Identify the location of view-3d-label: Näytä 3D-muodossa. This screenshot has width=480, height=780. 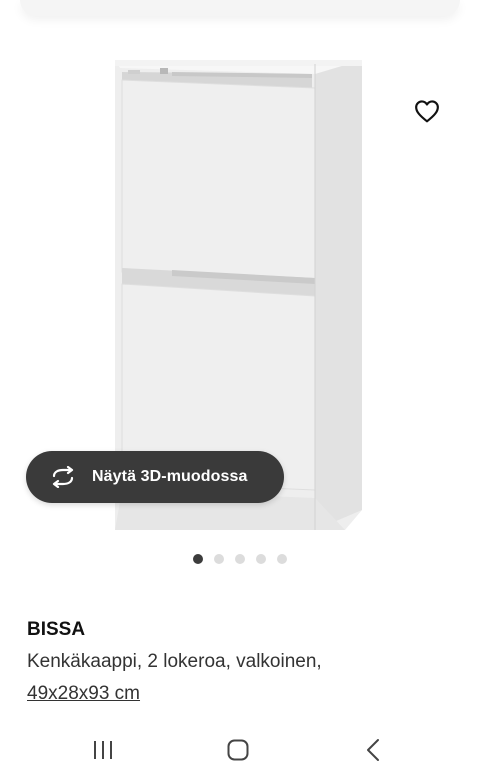
(170, 476).